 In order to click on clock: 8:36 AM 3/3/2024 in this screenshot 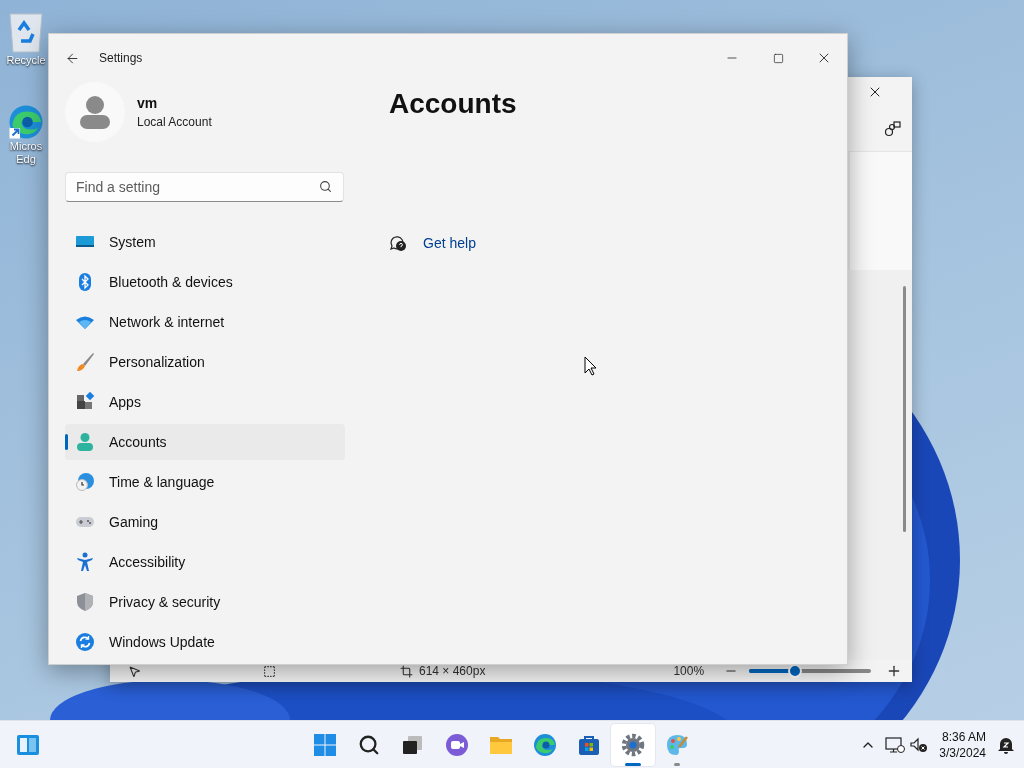, I will do `click(962, 744)`.